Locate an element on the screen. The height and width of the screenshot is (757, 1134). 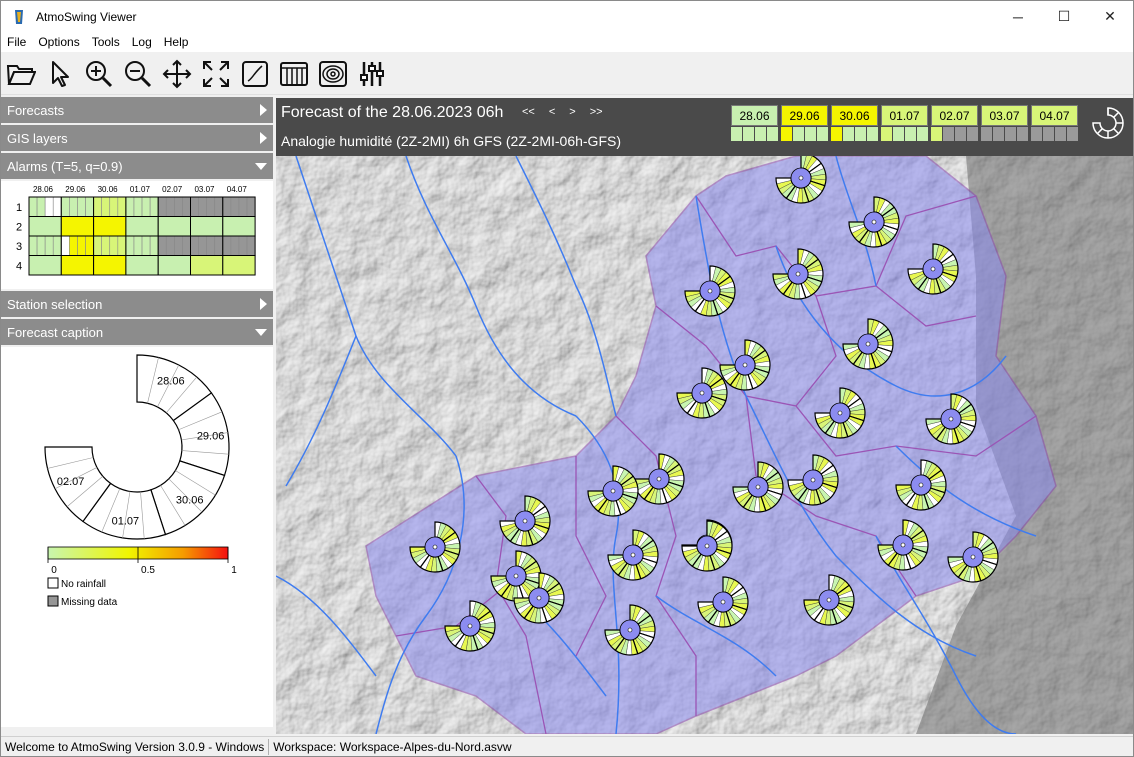
status-workspace: Workspace: Workspace-Alpes-du-Nord.asvw is located at coordinates (392, 746).